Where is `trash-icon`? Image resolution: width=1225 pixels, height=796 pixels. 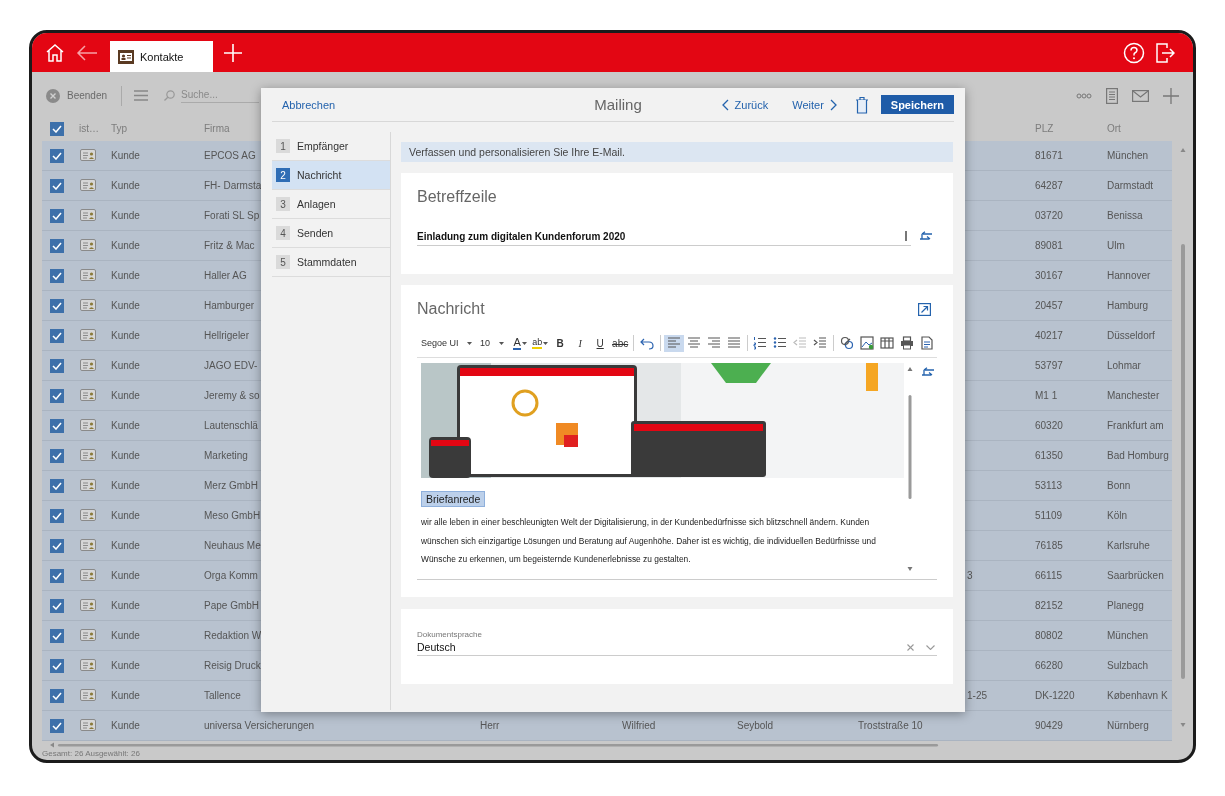
trash-icon is located at coordinates (861, 104).